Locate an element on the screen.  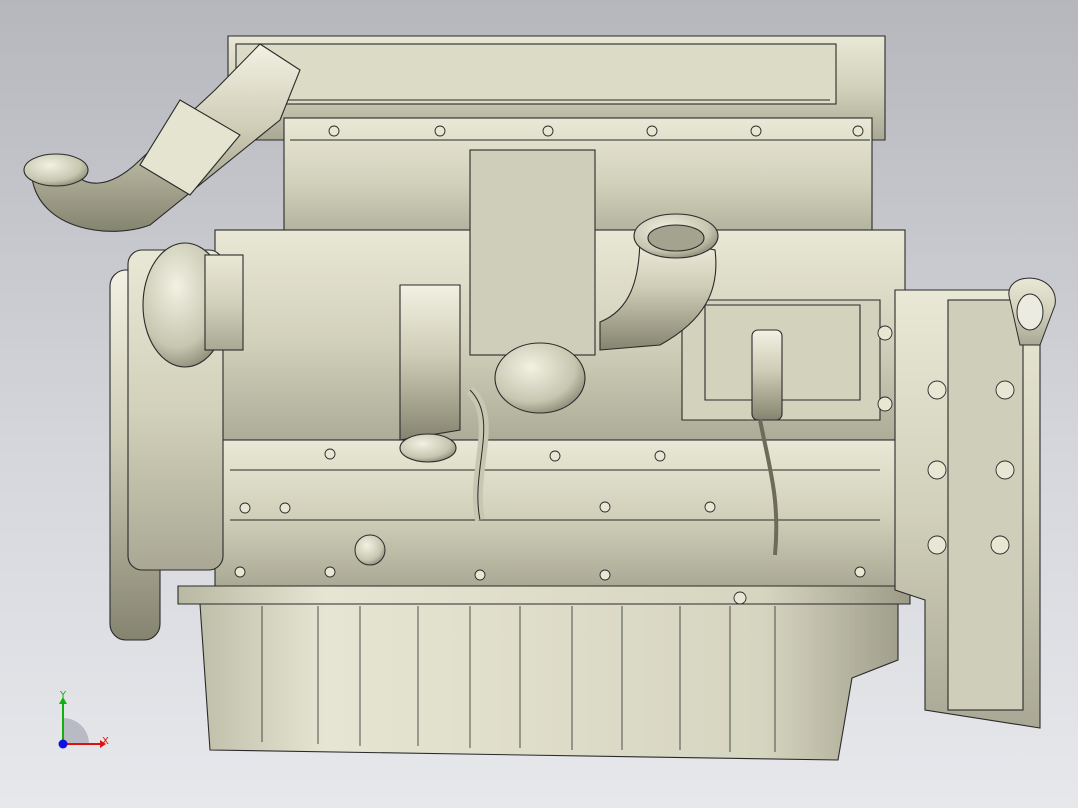
triad-quadrant is located at coordinates (76, 731).